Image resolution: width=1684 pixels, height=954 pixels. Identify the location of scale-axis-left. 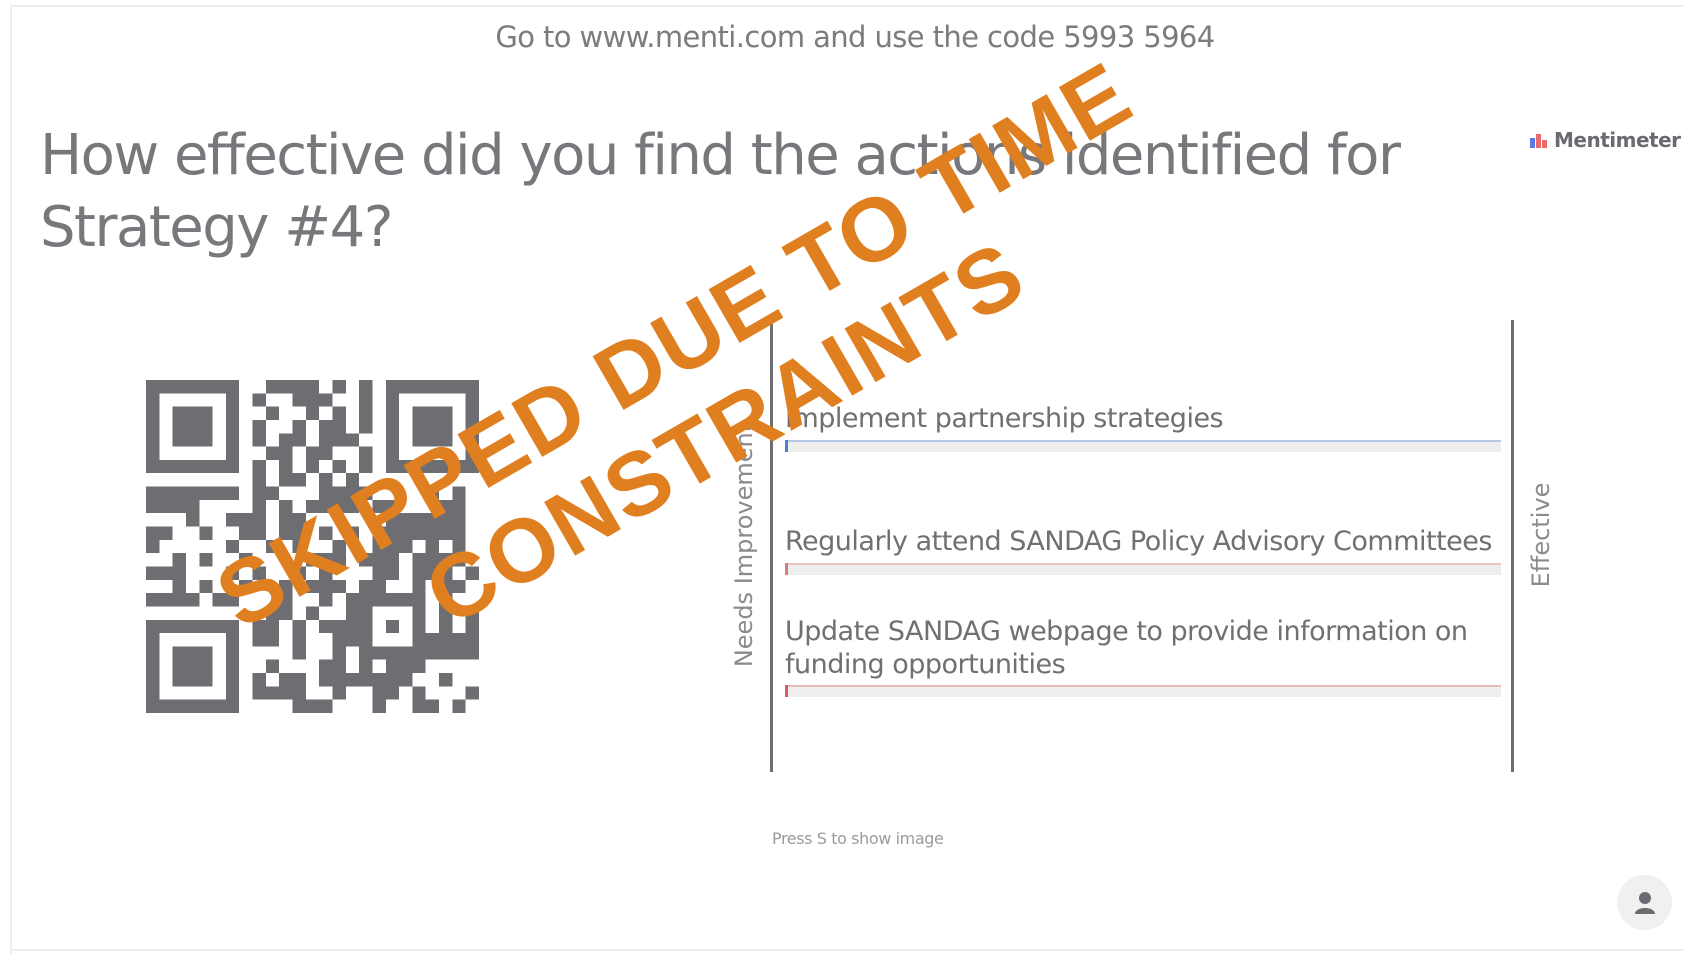
(771, 546).